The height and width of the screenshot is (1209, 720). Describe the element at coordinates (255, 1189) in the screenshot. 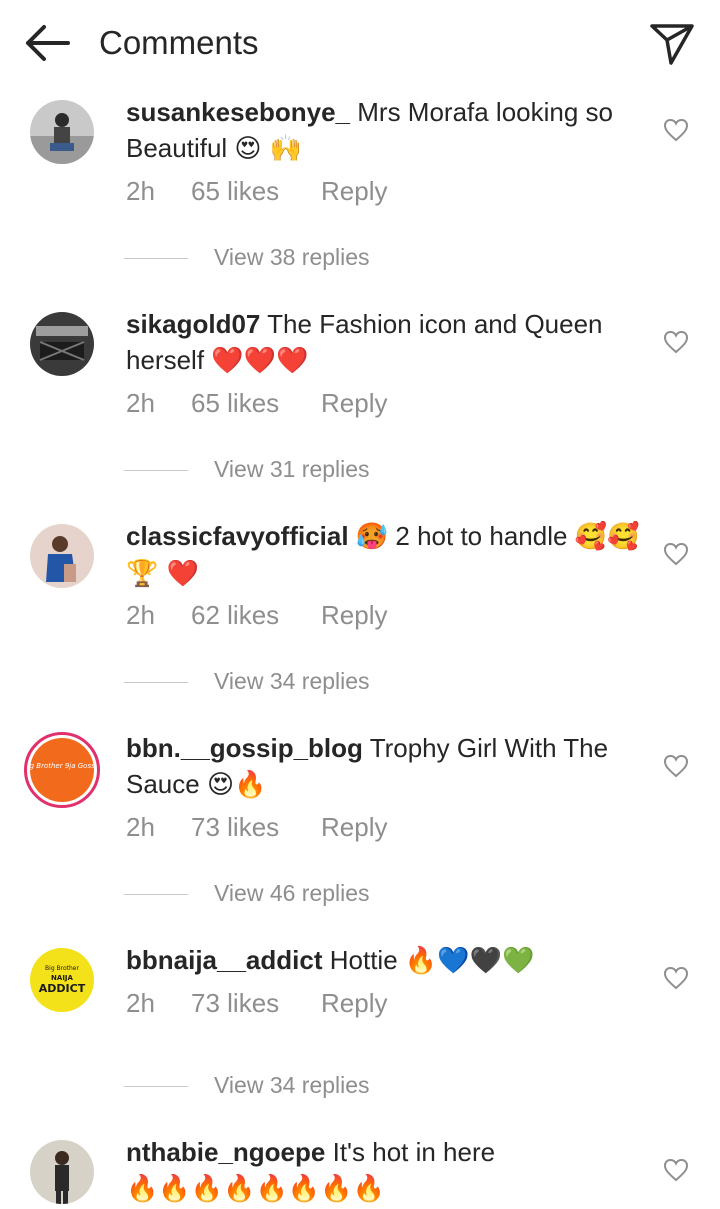

I see `comment-emojis: 🔥🔥🔥🔥🔥🔥🔥🔥` at that location.